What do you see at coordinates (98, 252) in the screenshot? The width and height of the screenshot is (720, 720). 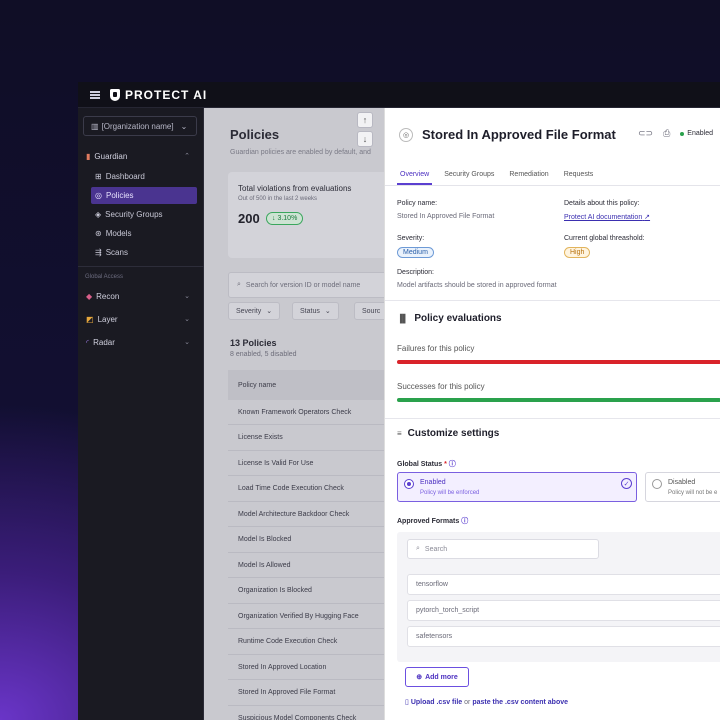 I see `scans-icon: ⇶` at bounding box center [98, 252].